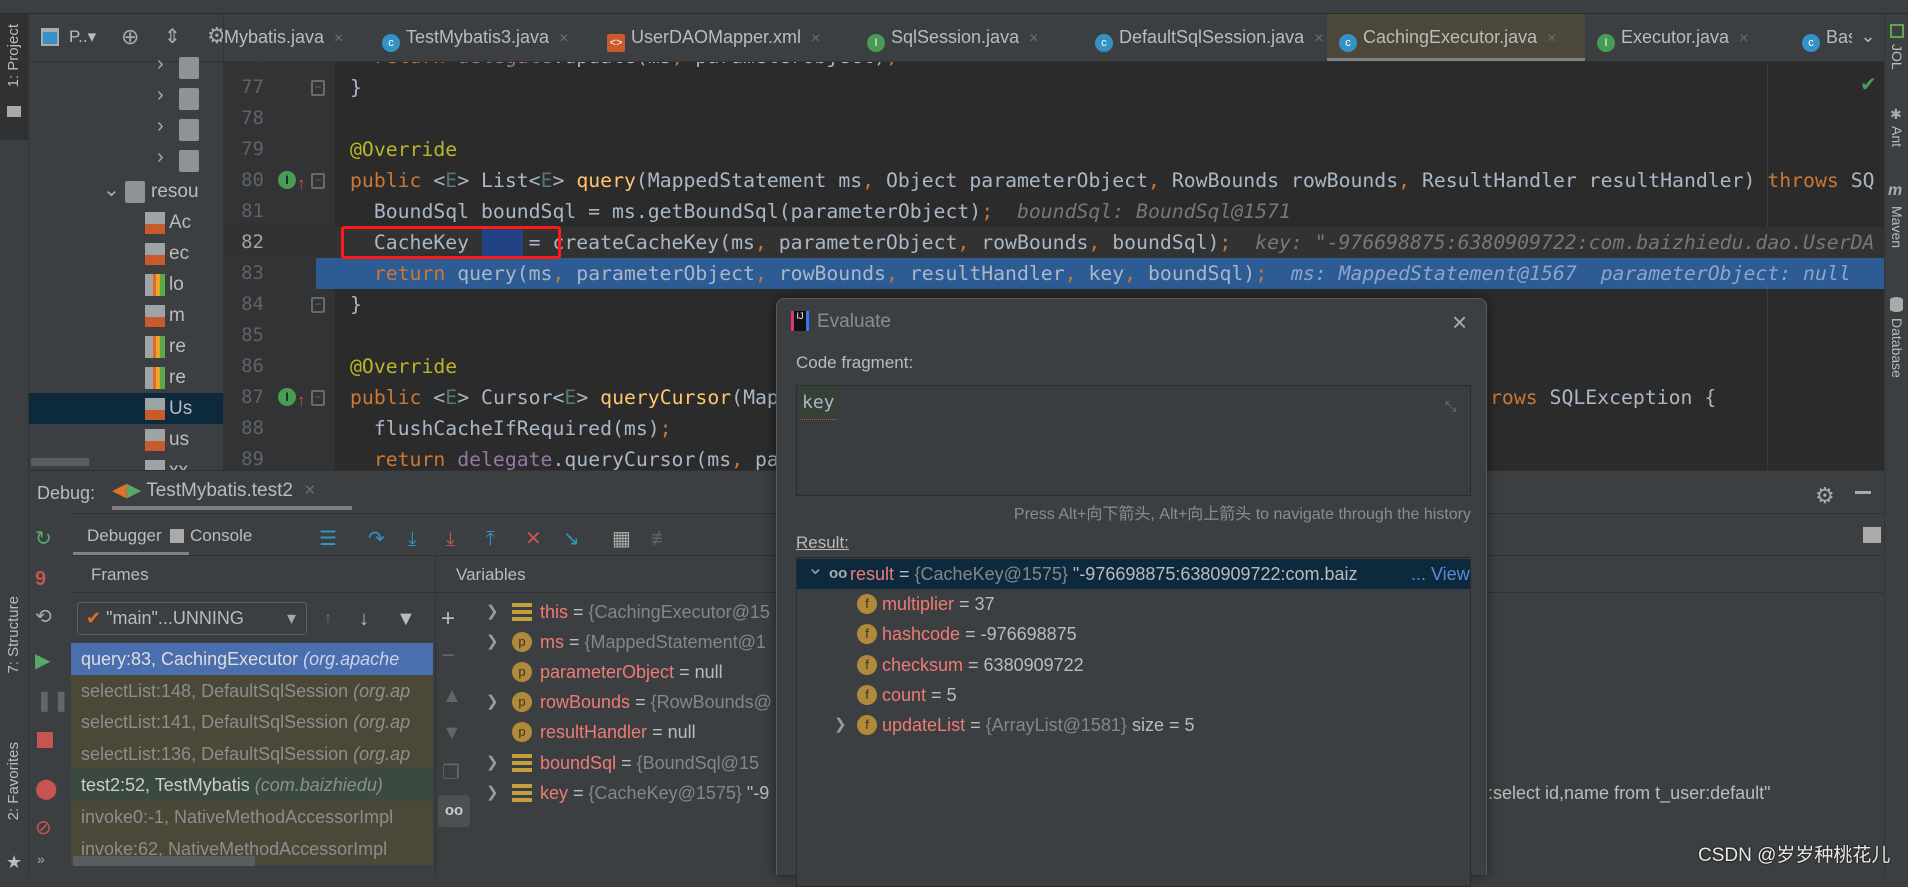 This screenshot has width=1908, height=887. What do you see at coordinates (60, 462) in the screenshot?
I see `horizontal-scrollbar` at bounding box center [60, 462].